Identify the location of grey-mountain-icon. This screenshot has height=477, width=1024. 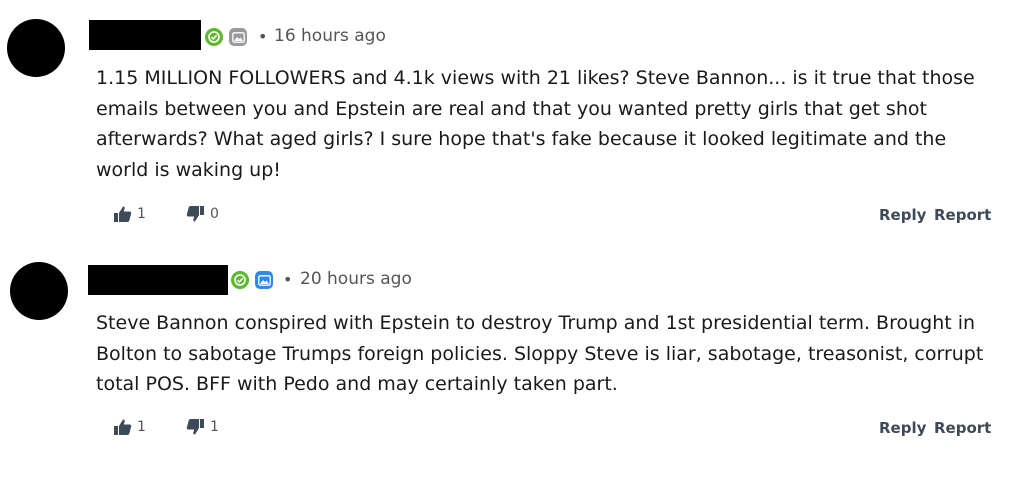
(238, 37).